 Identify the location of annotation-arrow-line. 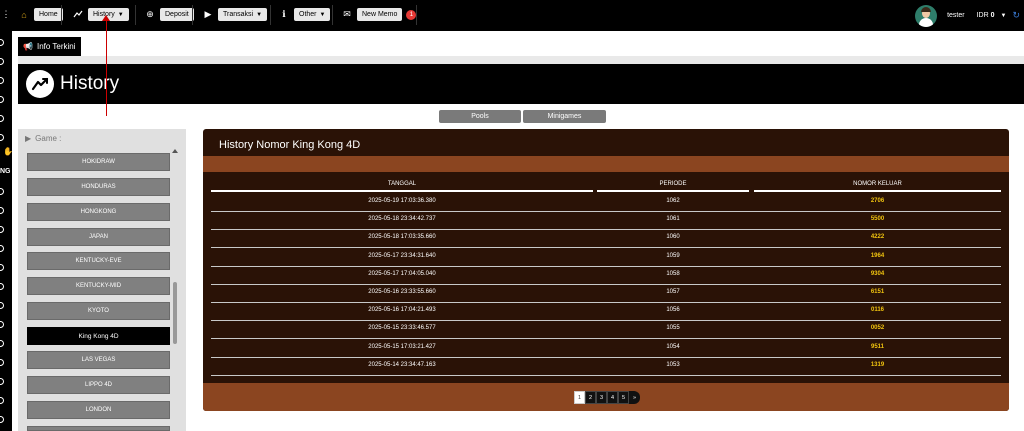
(106, 67).